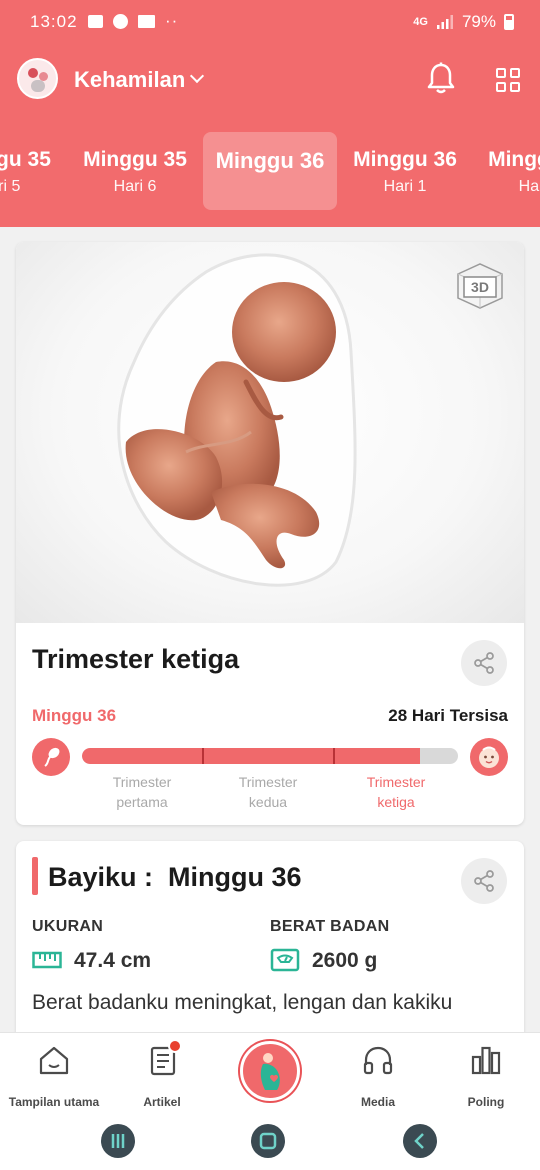 The height and width of the screenshot is (1170, 540). What do you see at coordinates (54, 1102) in the screenshot?
I see `nav-home-label: Tampilan utama` at bounding box center [54, 1102].